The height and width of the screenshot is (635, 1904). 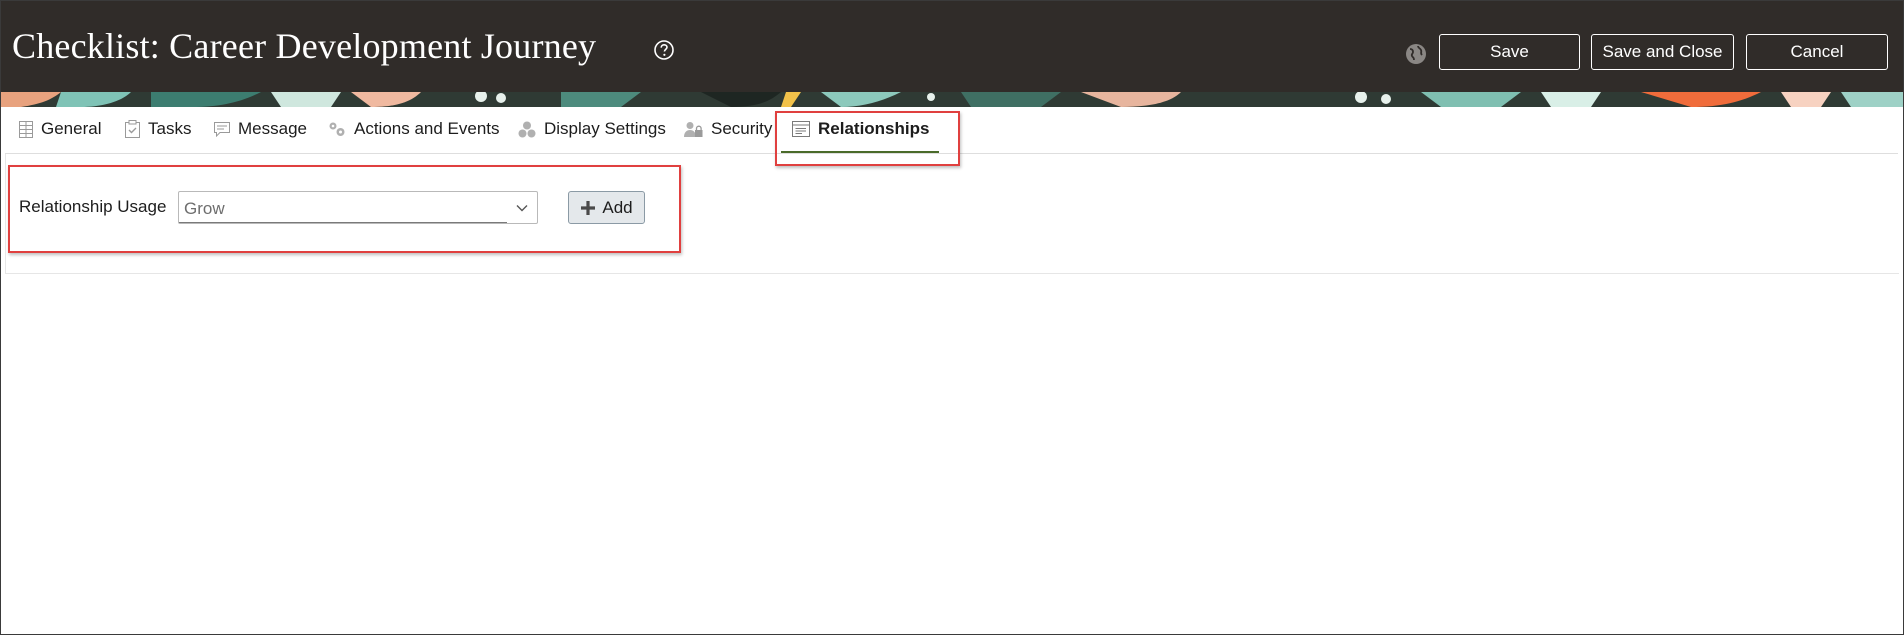 What do you see at coordinates (1509, 52) in the screenshot?
I see `save-button: Save` at bounding box center [1509, 52].